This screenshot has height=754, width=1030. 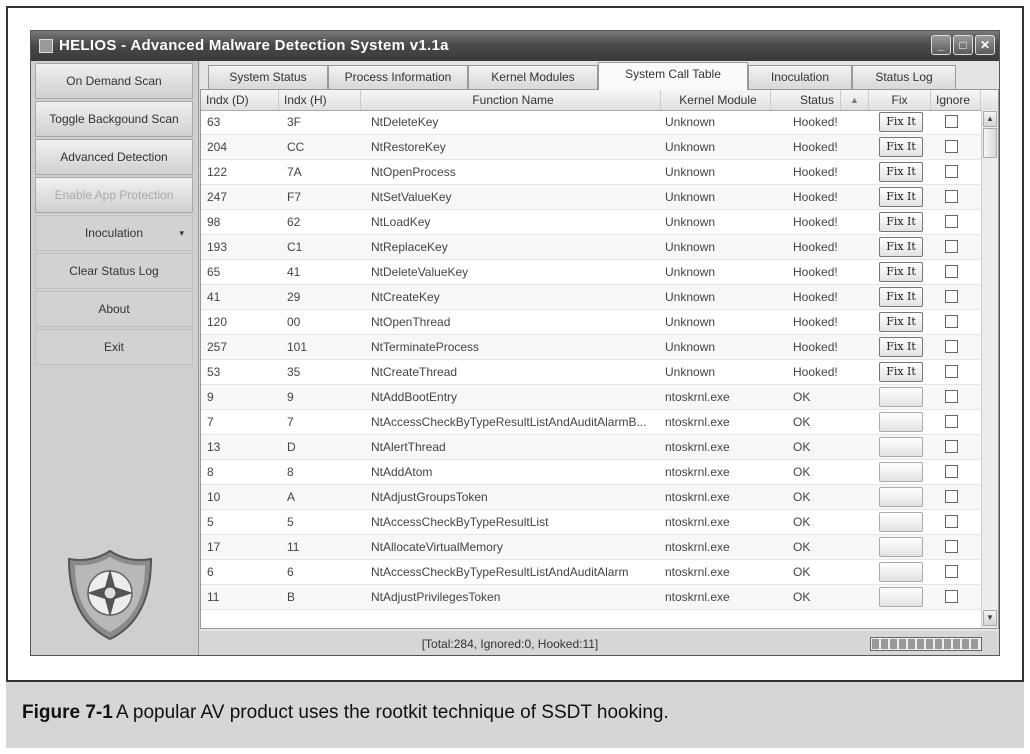 What do you see at coordinates (320, 100) in the screenshot?
I see `column-header-index-hex: Indx (H)` at bounding box center [320, 100].